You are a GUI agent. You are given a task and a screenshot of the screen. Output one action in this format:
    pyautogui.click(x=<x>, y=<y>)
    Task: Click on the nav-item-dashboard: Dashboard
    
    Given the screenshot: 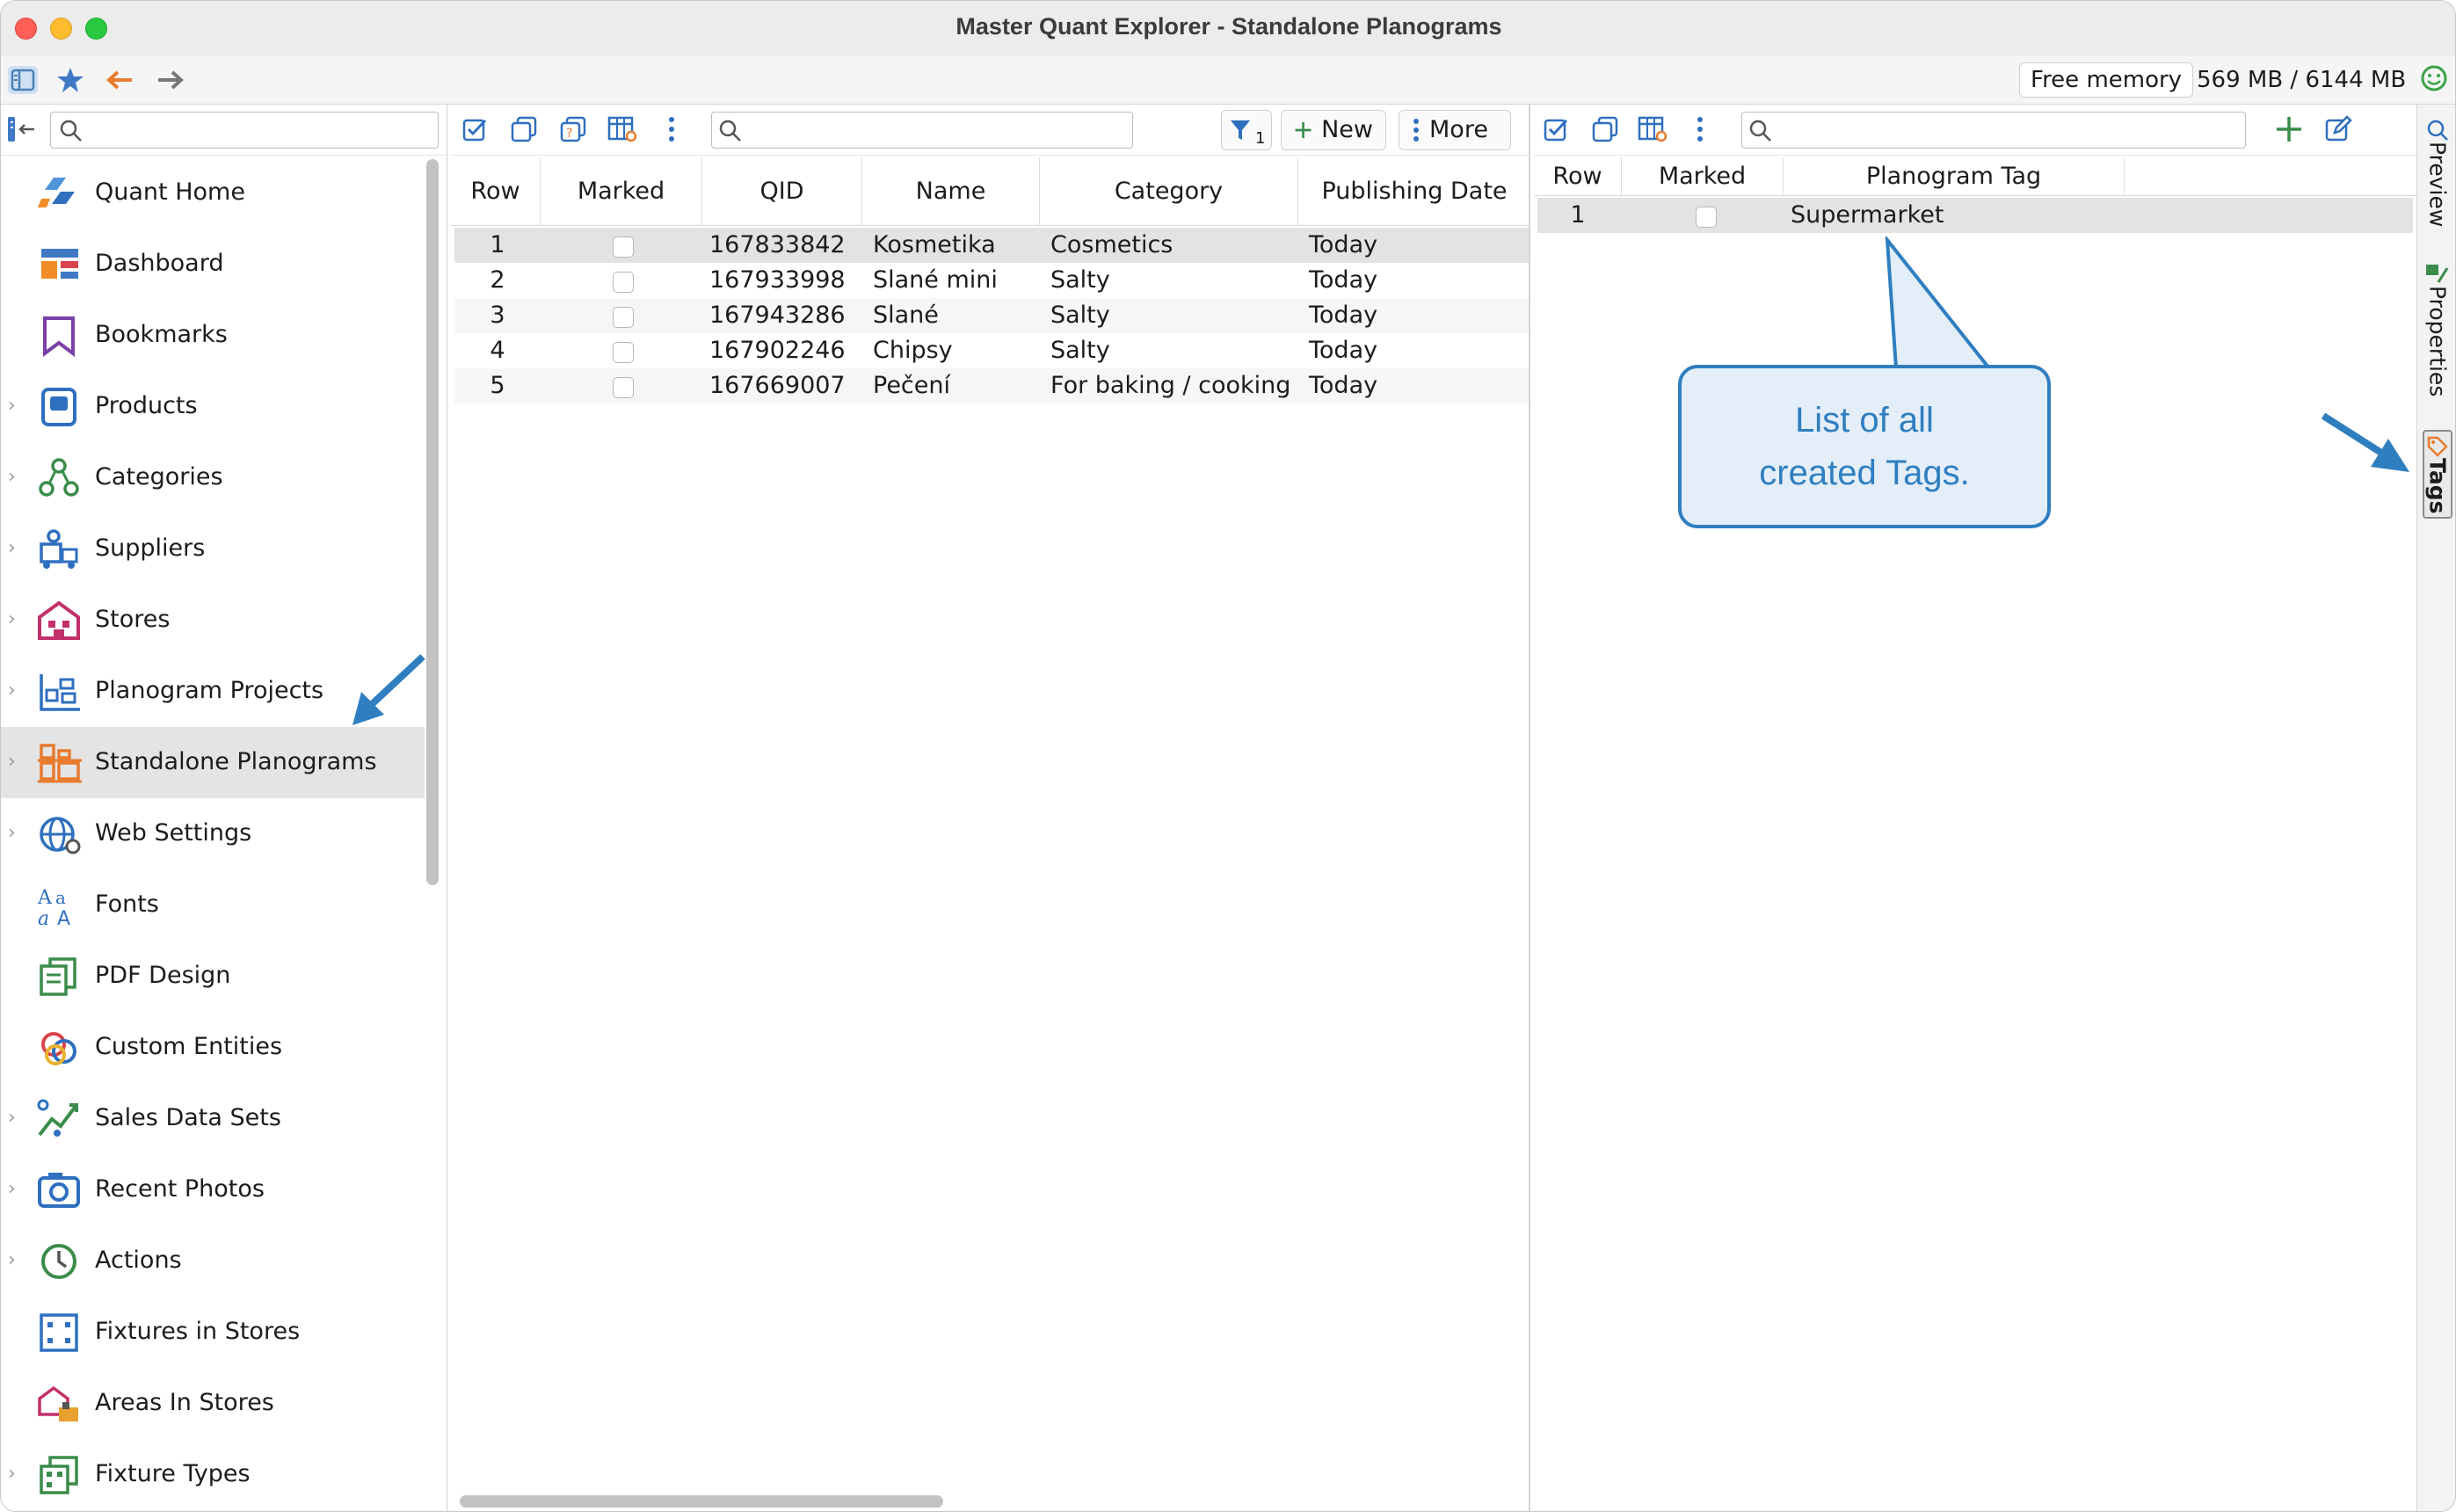 What is the action you would take?
    pyautogui.click(x=213, y=264)
    